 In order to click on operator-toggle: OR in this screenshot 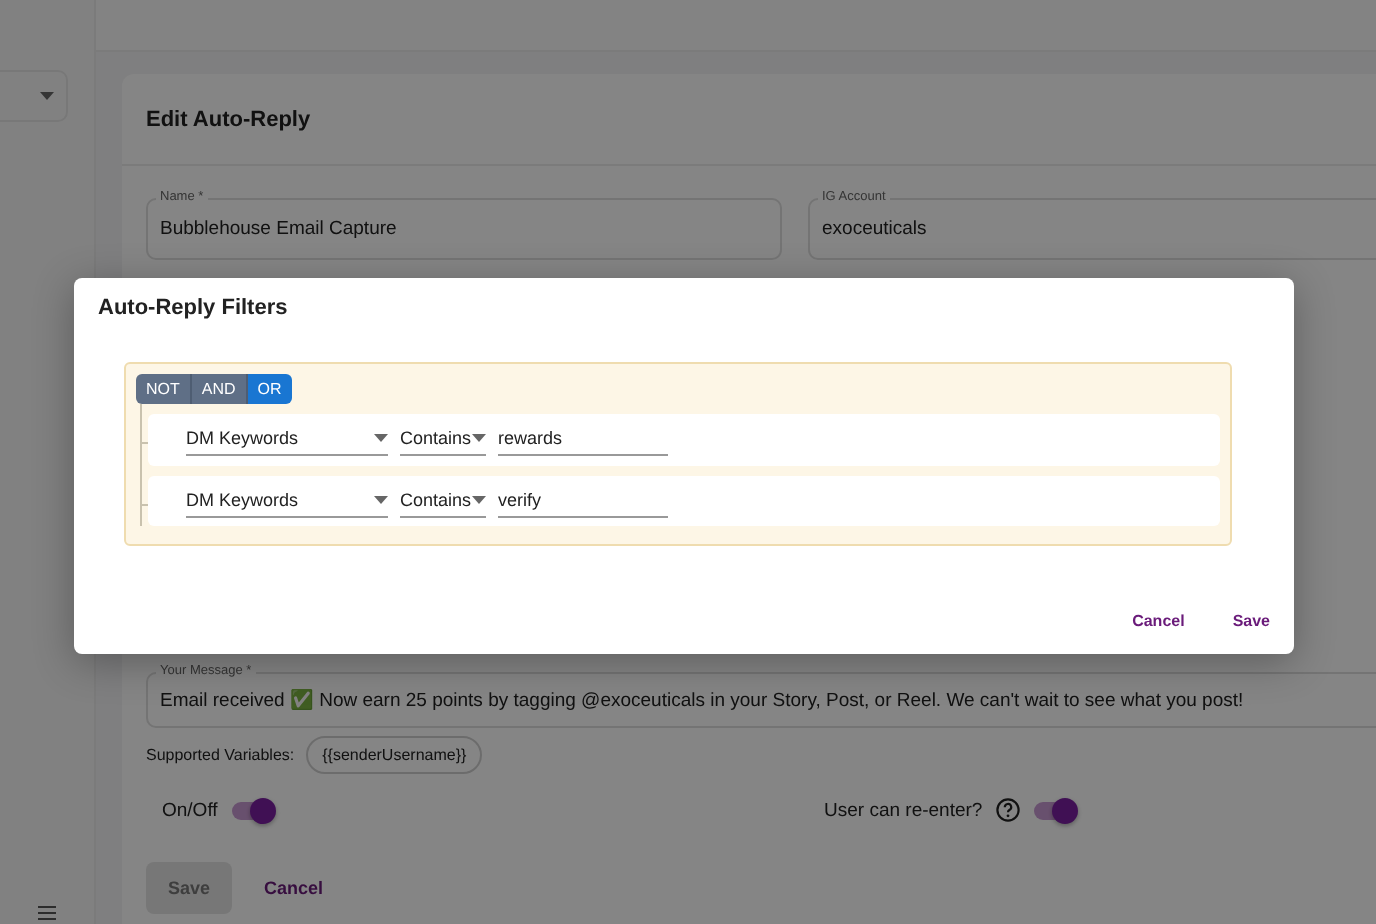, I will do `click(269, 389)`.